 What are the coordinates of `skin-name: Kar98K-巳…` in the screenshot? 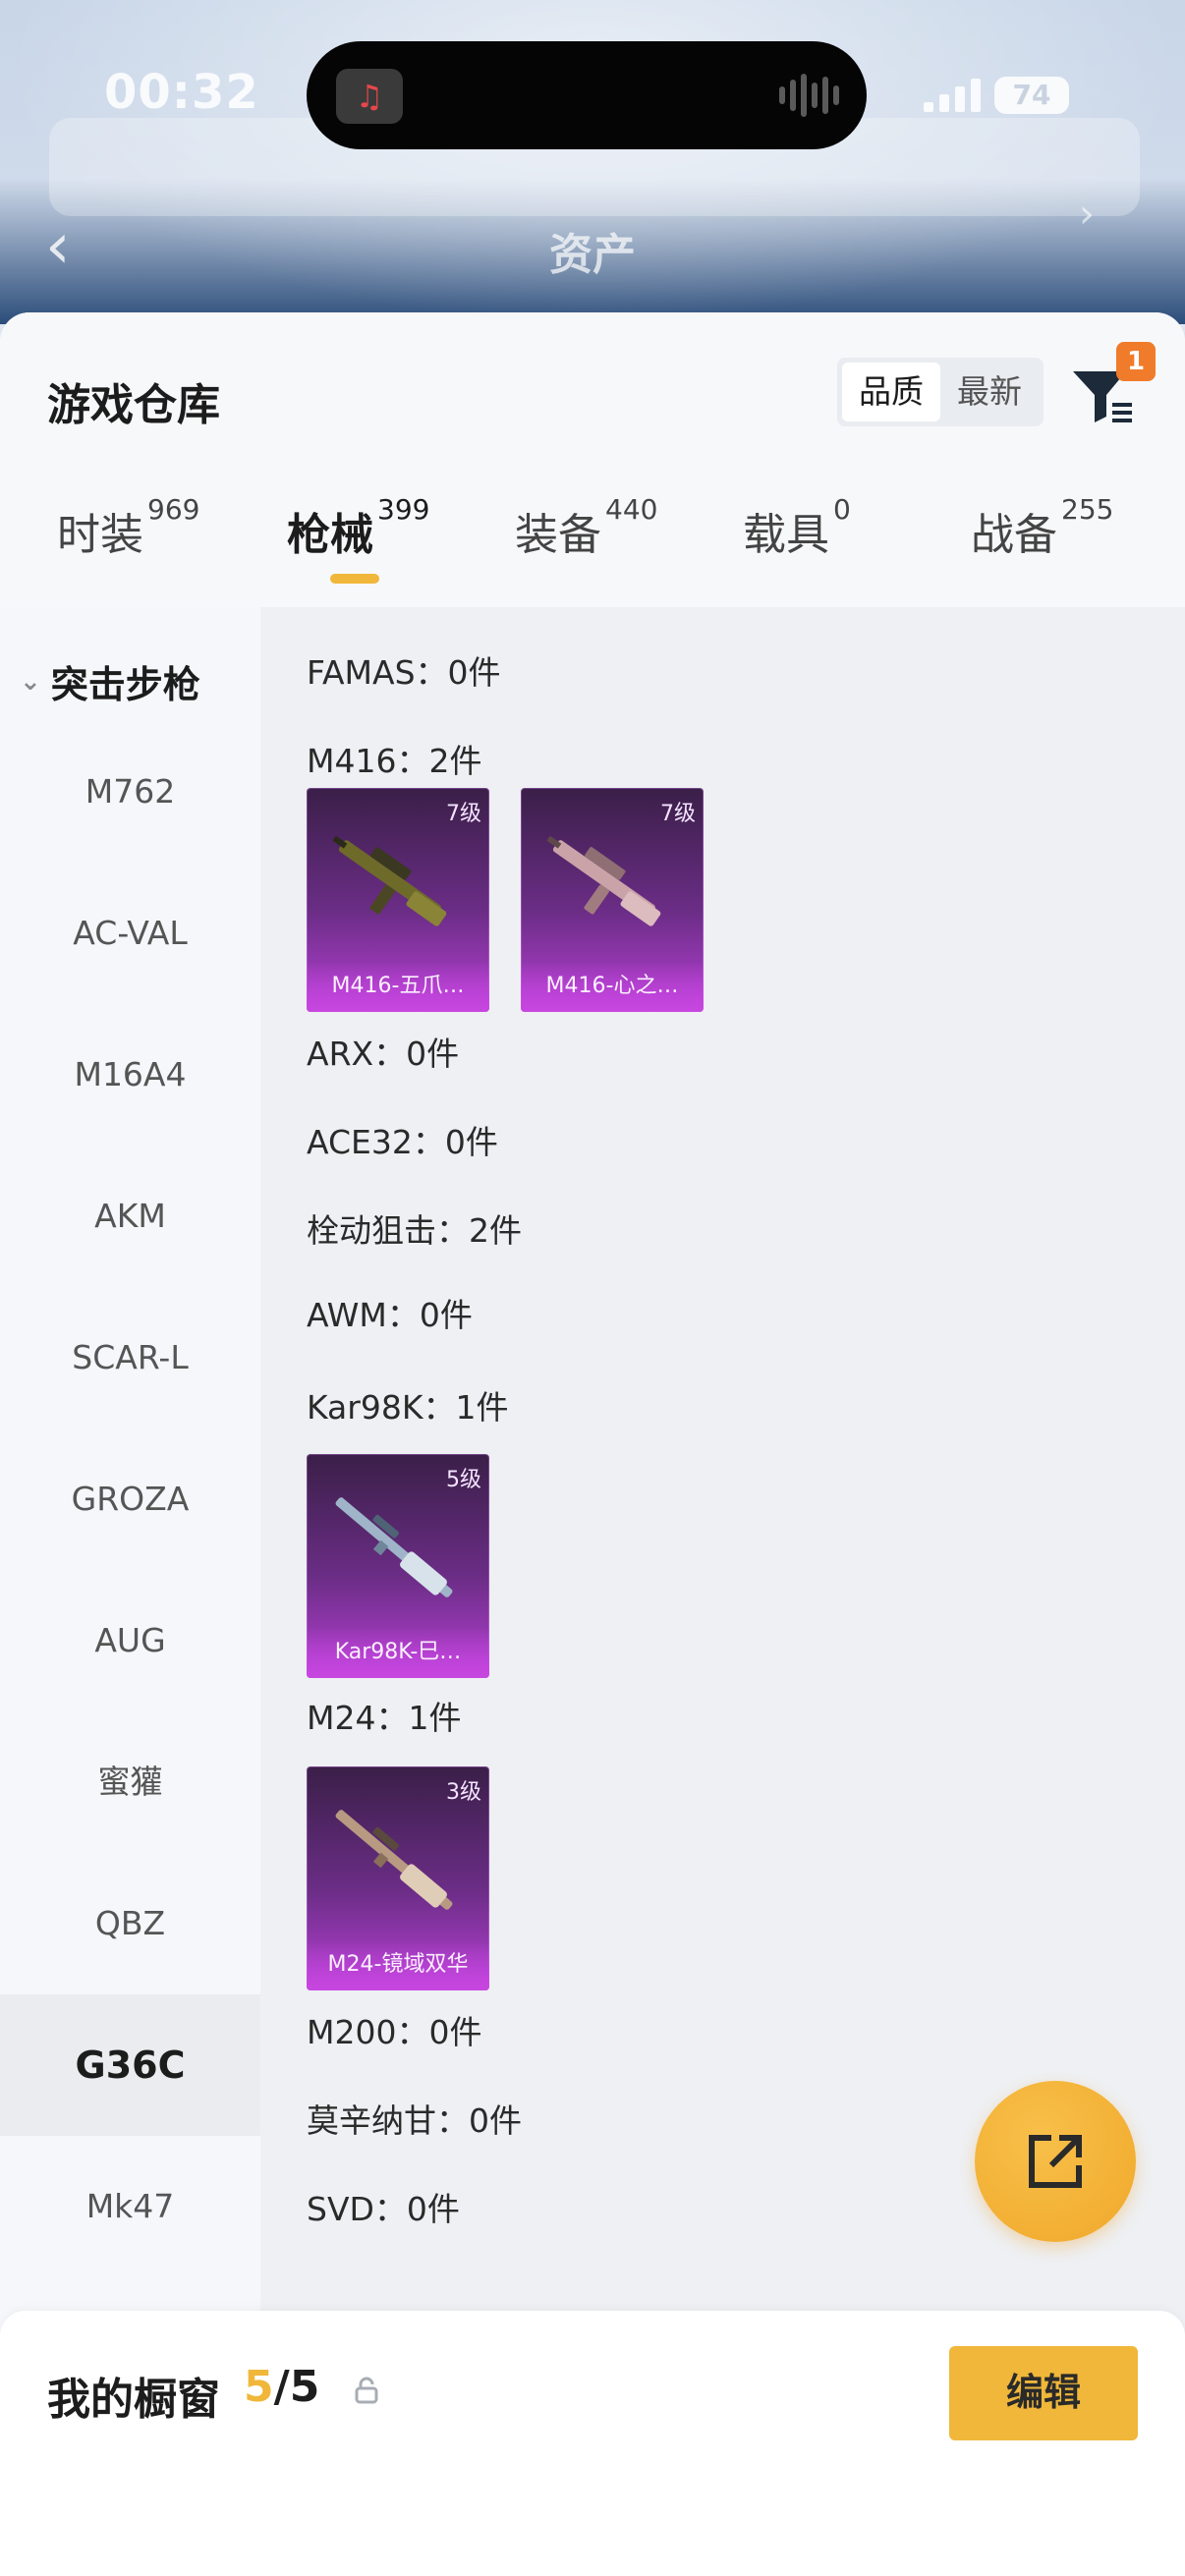 It's located at (398, 1652).